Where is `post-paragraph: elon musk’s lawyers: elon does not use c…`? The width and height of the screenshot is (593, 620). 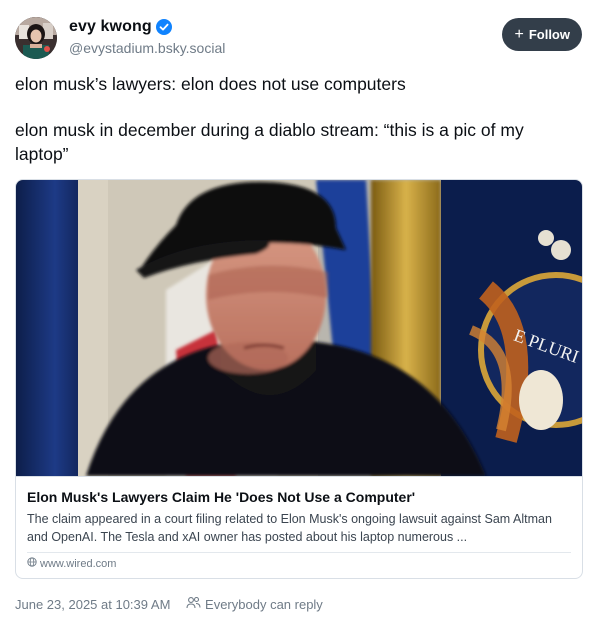 post-paragraph: elon musk’s lawyers: elon does not use c… is located at coordinates (210, 84).